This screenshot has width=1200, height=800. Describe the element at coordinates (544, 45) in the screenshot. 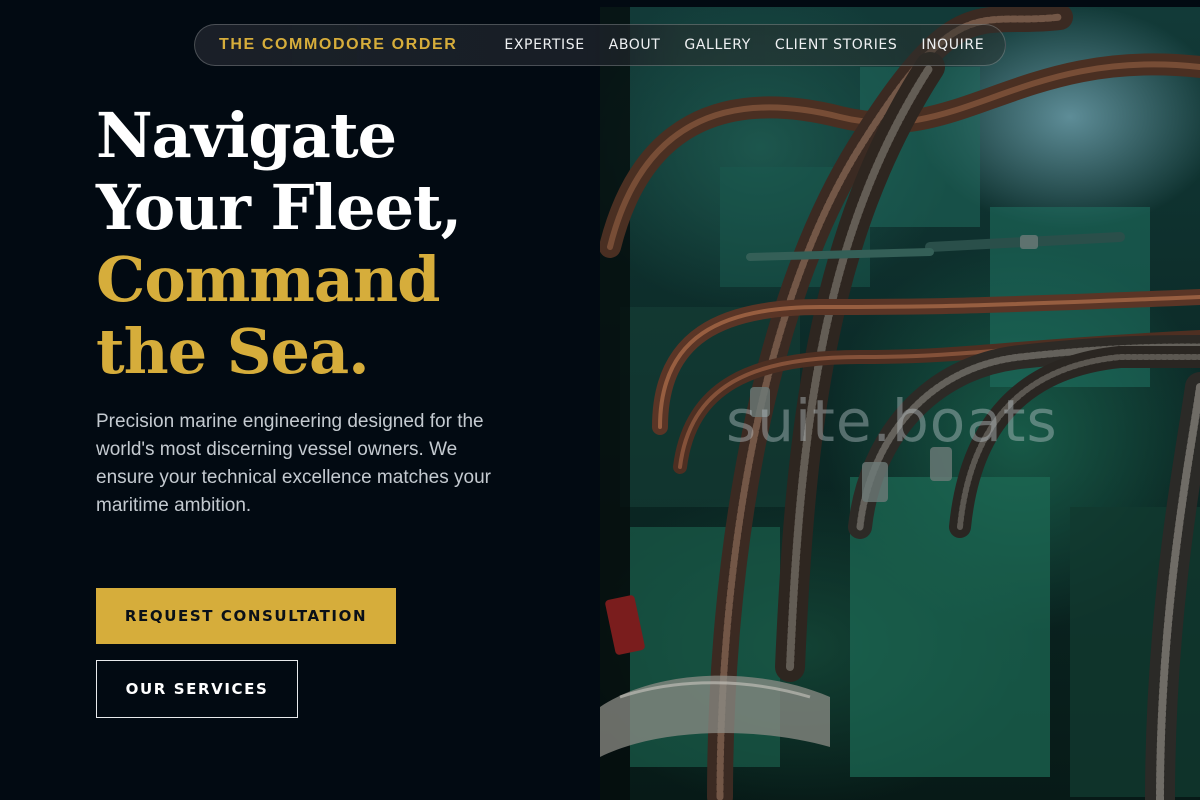

I see `nav-link-expertise: EXPERTISE` at that location.